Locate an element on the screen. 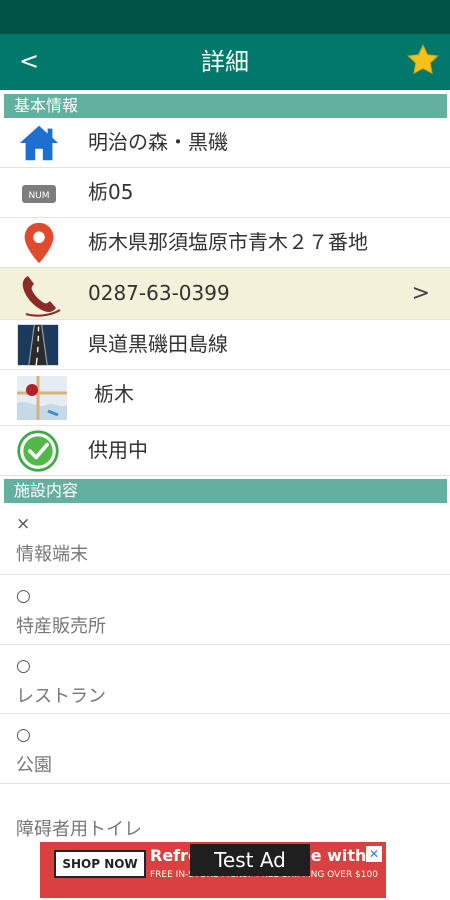  number-badge-icon: NUM is located at coordinates (39, 194).